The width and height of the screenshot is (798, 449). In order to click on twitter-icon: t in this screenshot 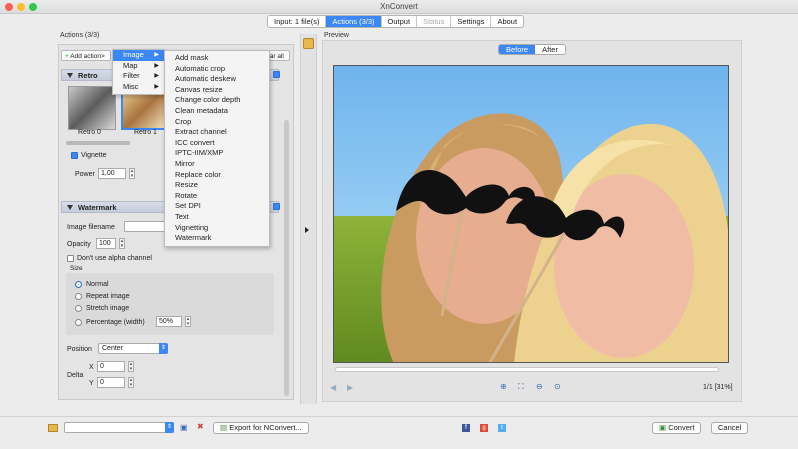, I will do `click(502, 428)`.